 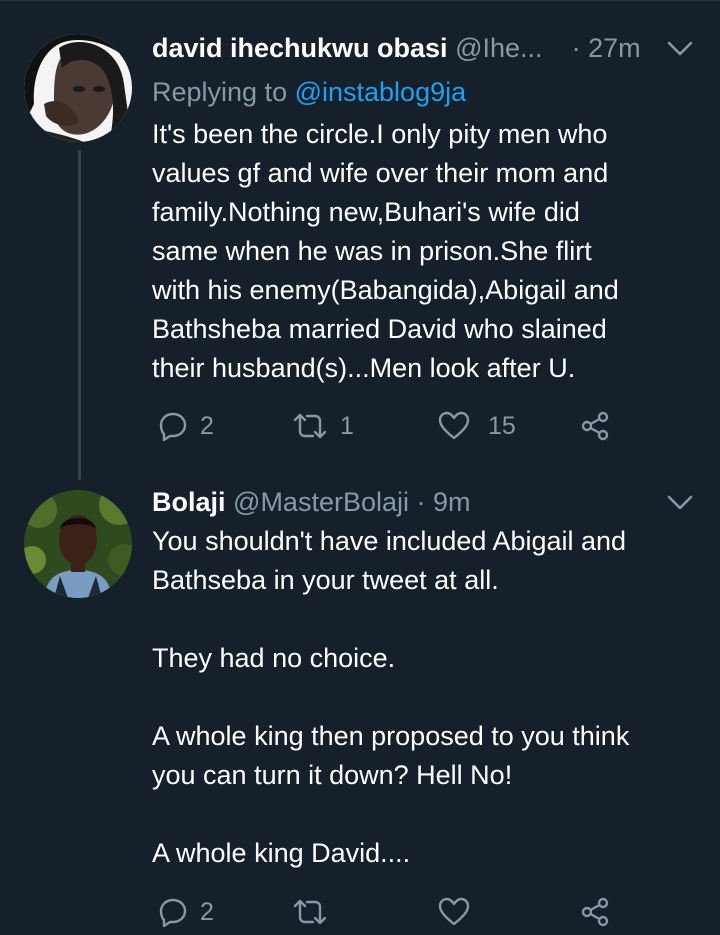 What do you see at coordinates (379, 329) in the screenshot?
I see `tweet-text-line: Bathsheba married David who slained` at bounding box center [379, 329].